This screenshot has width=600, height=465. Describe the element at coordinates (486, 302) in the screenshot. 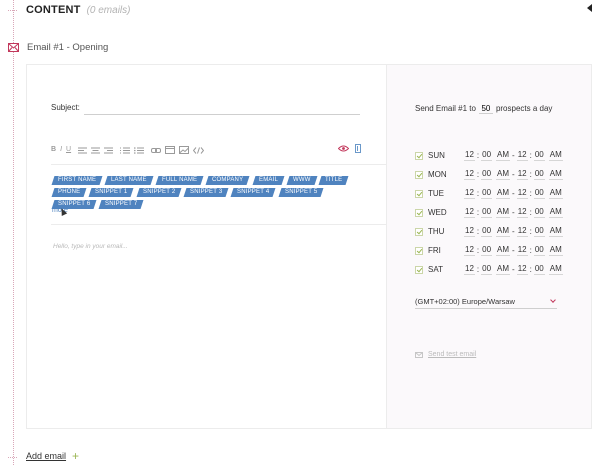

I see `timezone-select: (GMT+02:00) Europe/Warsaw` at that location.